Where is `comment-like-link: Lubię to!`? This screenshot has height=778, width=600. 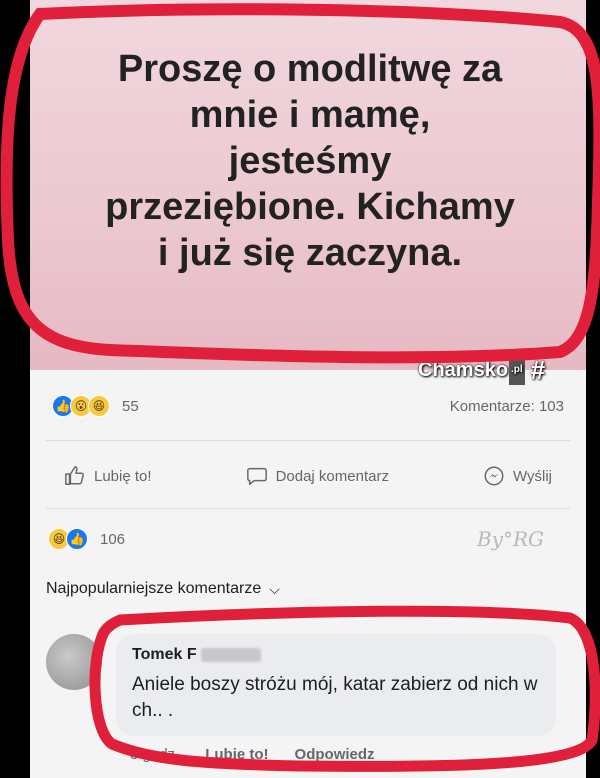
comment-like-link: Lubię to! is located at coordinates (236, 754).